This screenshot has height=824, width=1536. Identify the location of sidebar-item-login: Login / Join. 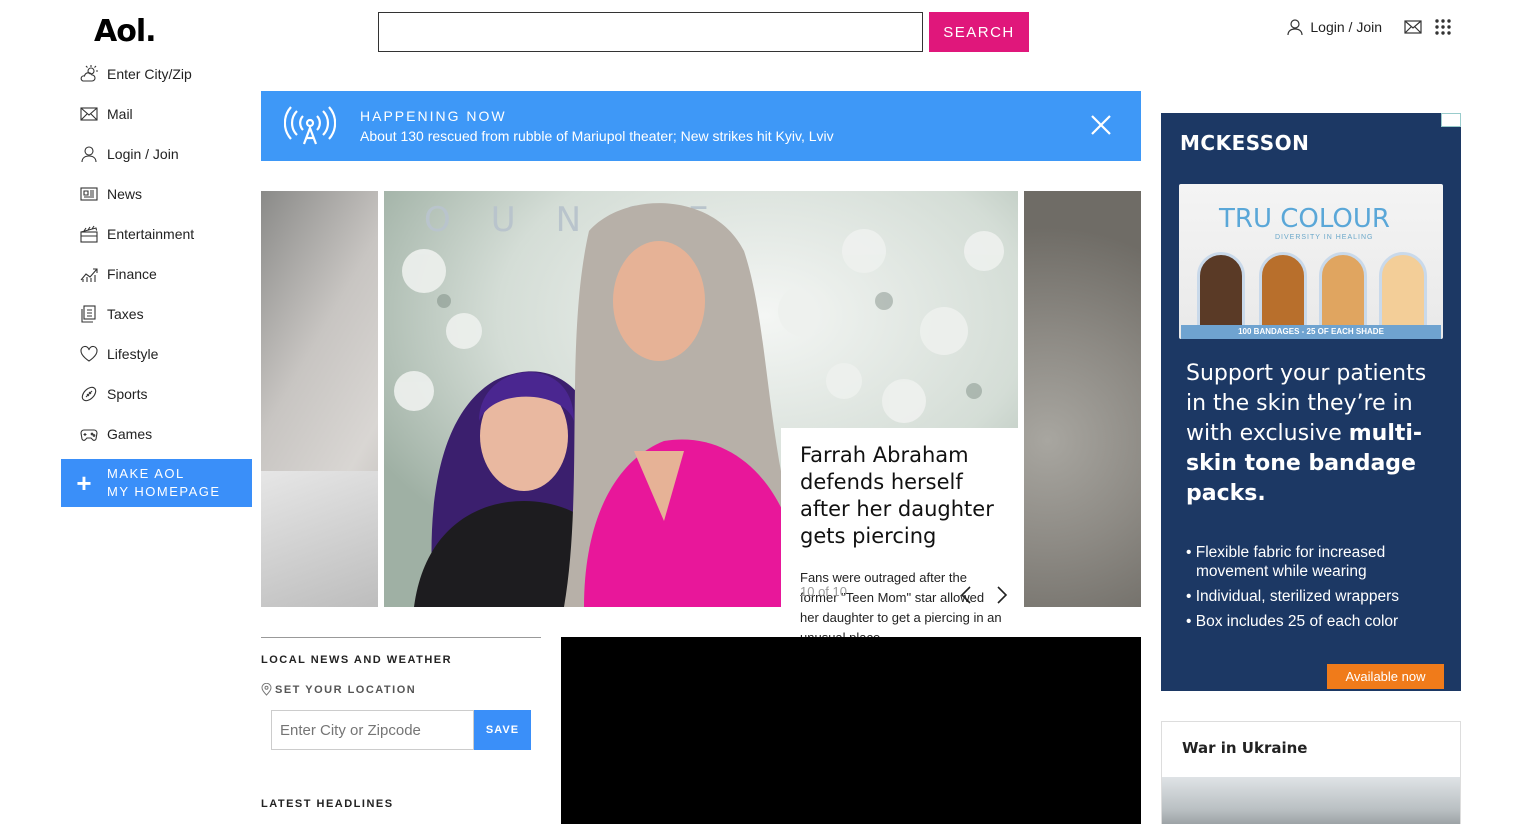
(166, 154).